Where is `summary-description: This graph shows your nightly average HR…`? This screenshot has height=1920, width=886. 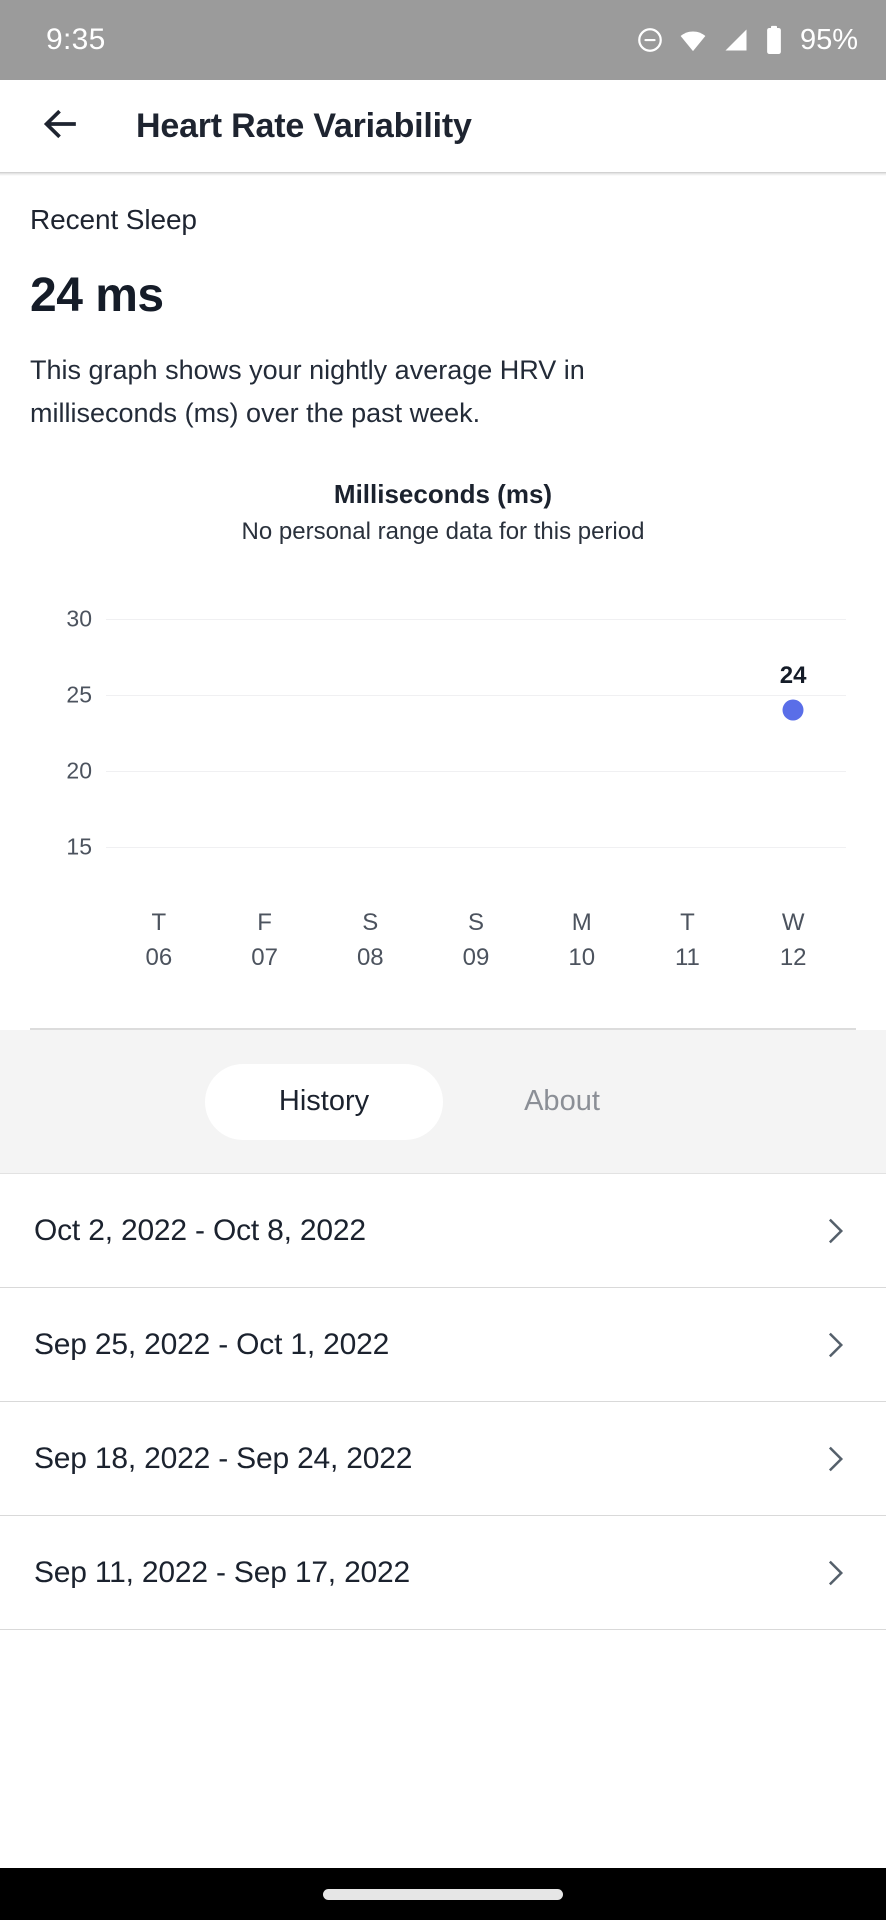 summary-description: This graph shows your nightly average HR… is located at coordinates (360, 392).